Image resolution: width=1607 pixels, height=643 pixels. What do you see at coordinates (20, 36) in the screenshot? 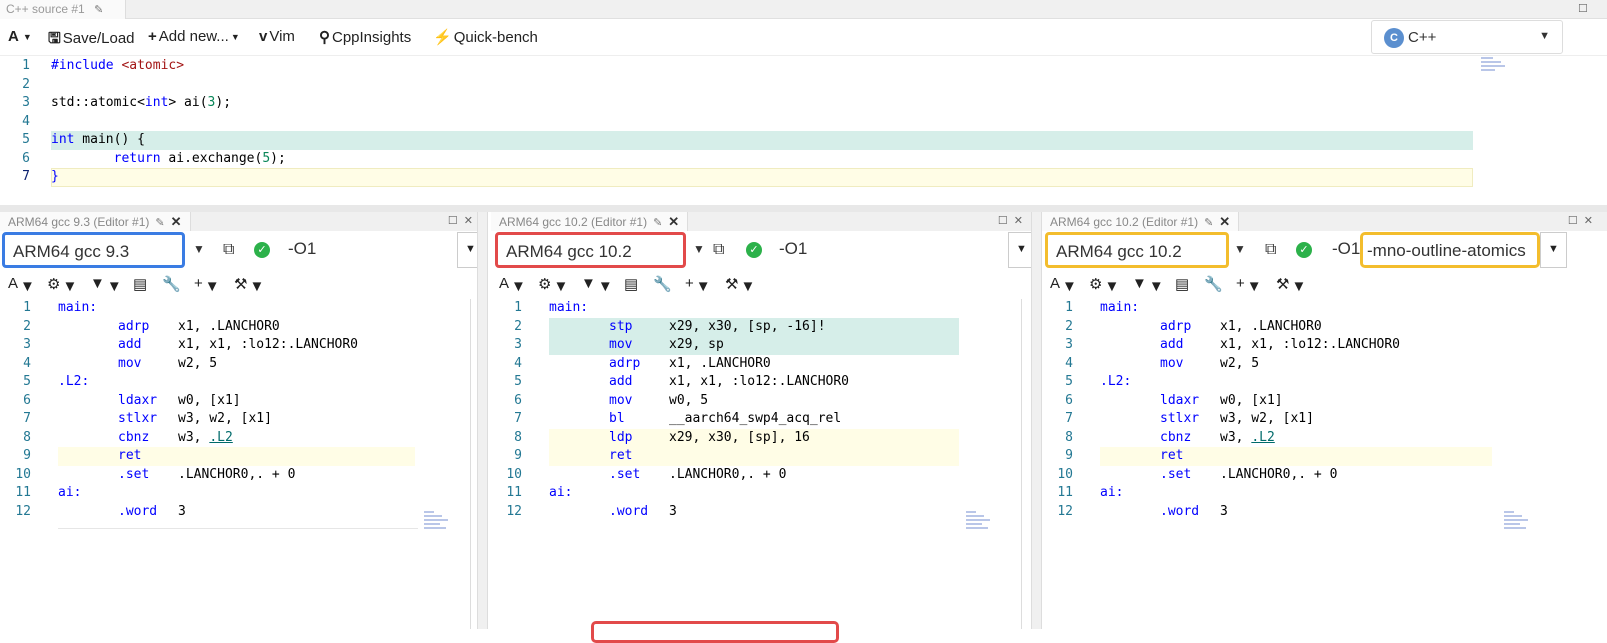
I see `font-size-button: A ▼` at bounding box center [20, 36].